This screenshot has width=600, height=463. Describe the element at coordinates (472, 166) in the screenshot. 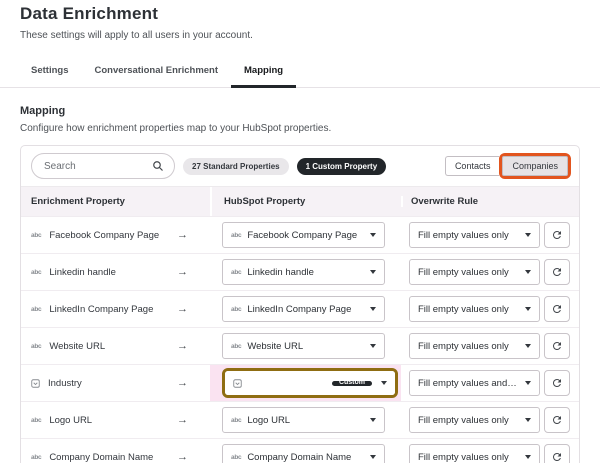

I see `contacts-toggle-button: Contacts` at that location.